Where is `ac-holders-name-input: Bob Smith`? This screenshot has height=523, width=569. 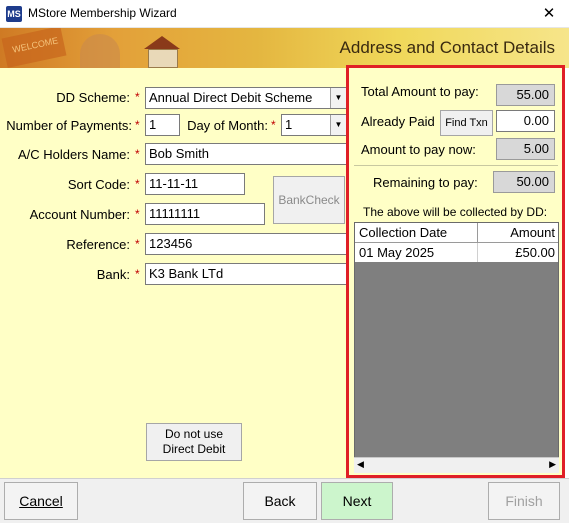 ac-holders-name-input: Bob Smith is located at coordinates (246, 154).